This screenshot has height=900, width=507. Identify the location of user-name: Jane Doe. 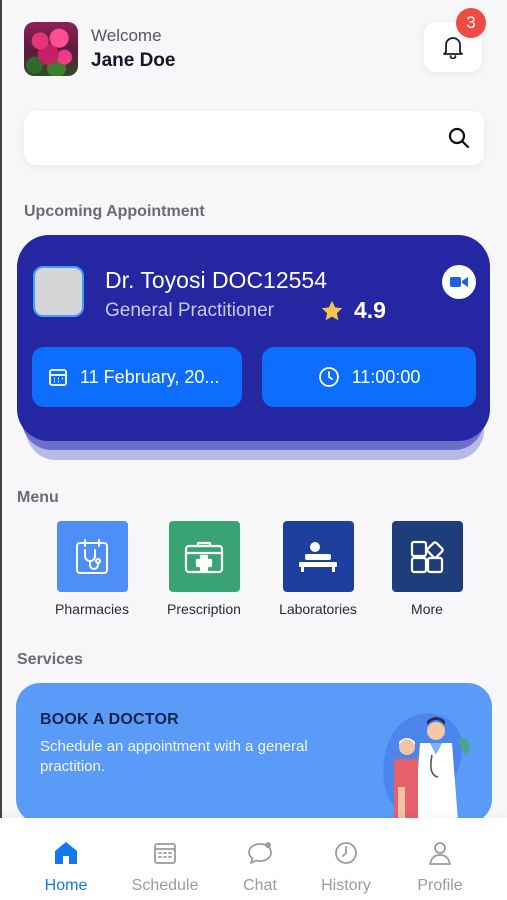
(133, 60).